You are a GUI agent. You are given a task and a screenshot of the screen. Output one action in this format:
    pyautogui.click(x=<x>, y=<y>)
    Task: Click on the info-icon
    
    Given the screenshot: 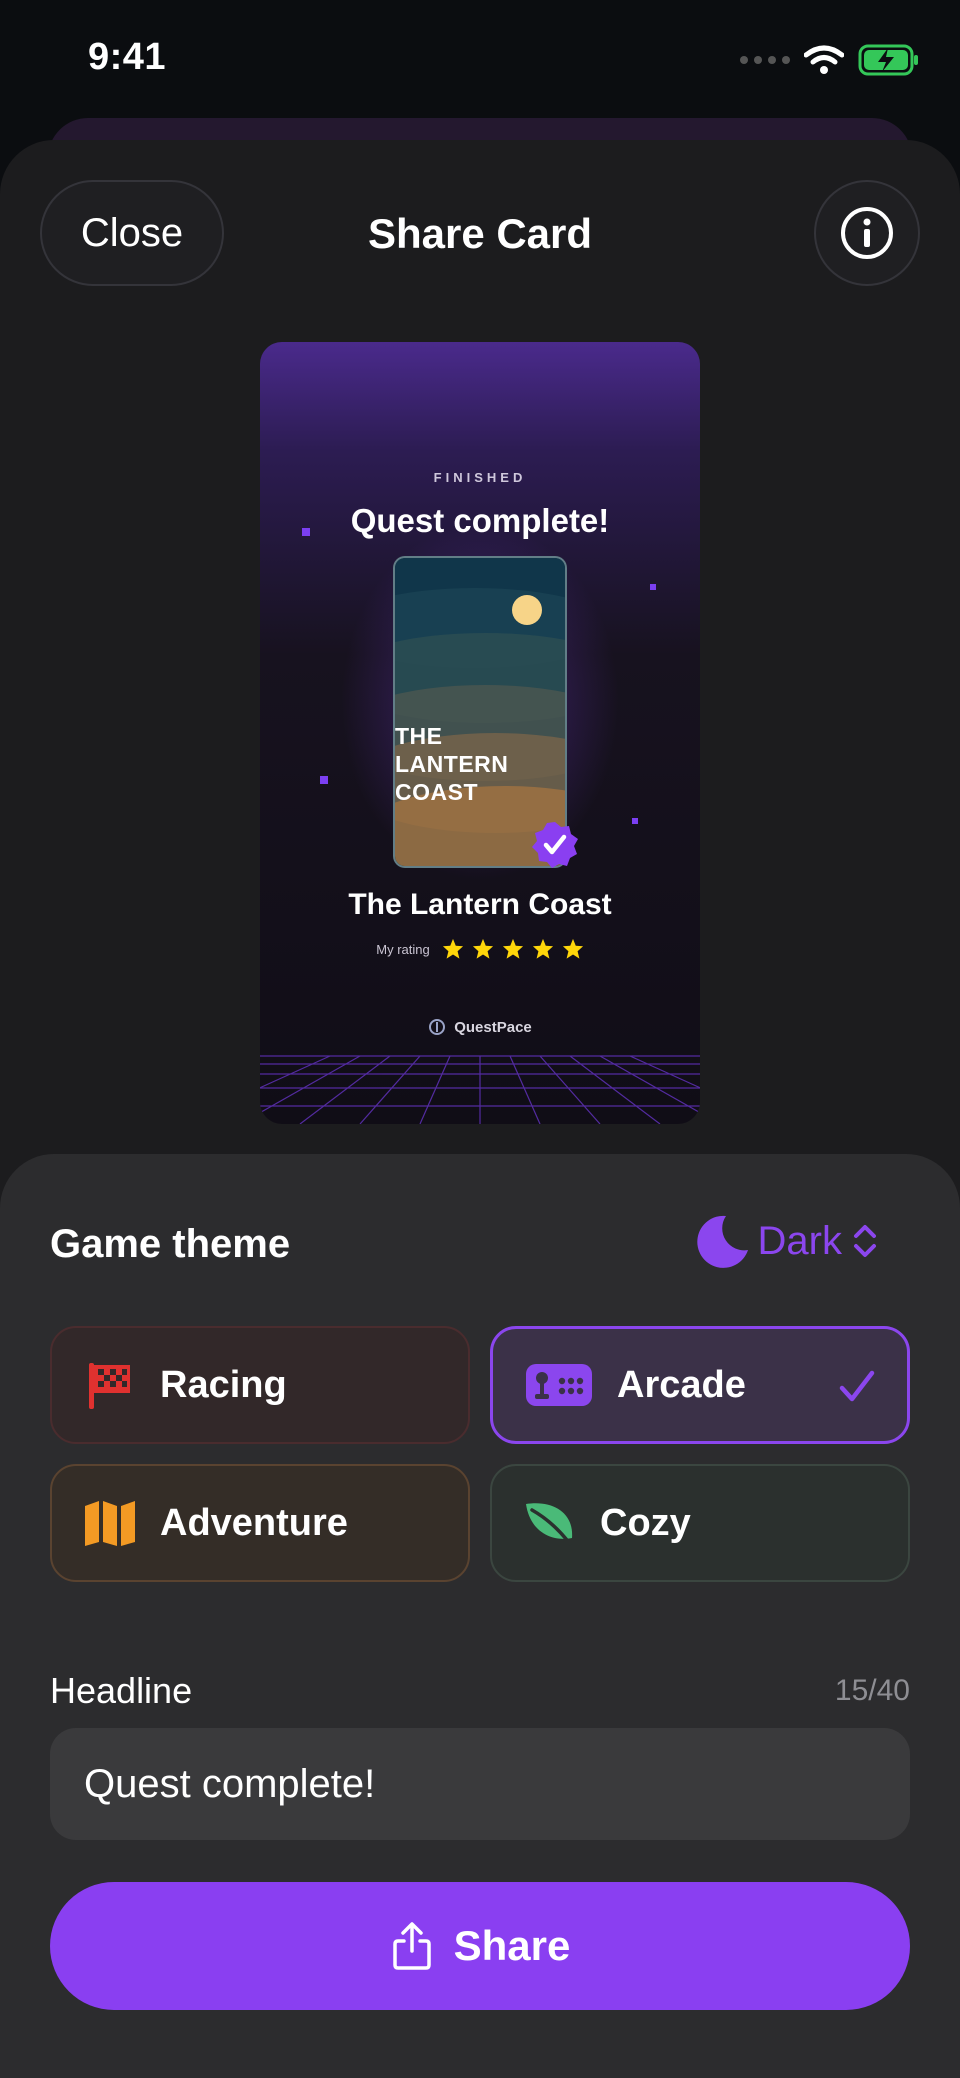 What is the action you would take?
    pyautogui.click(x=867, y=233)
    